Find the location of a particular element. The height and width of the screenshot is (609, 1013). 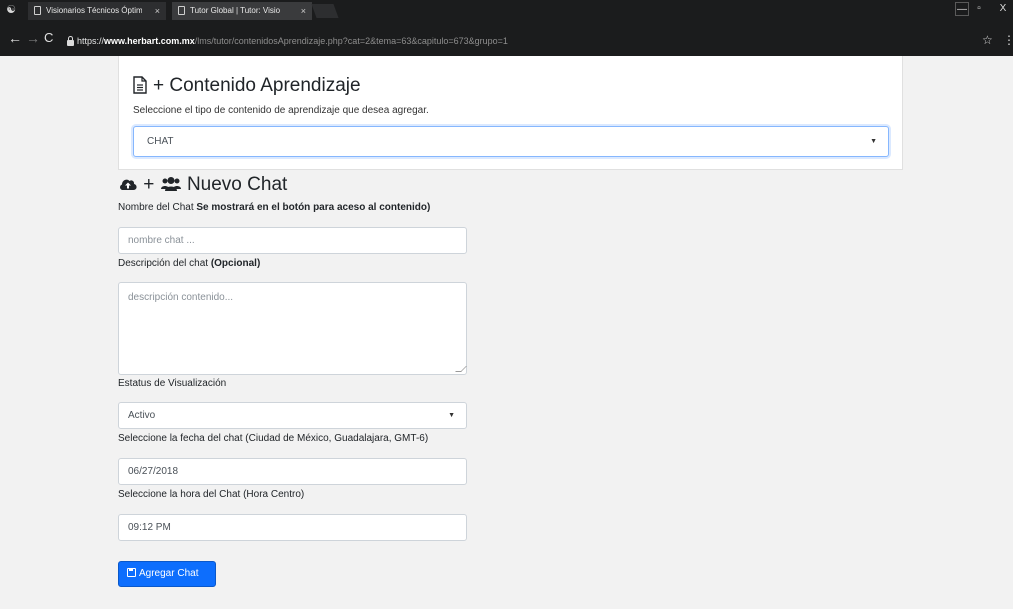

browser-tab: Visionarios Técnicos Óptim × is located at coordinates (97, 11).